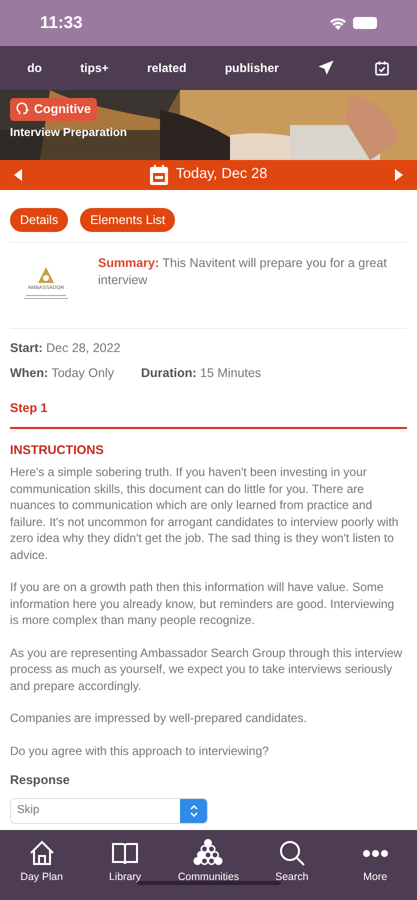 The image size is (417, 900). I want to click on more-icon, so click(375, 853).